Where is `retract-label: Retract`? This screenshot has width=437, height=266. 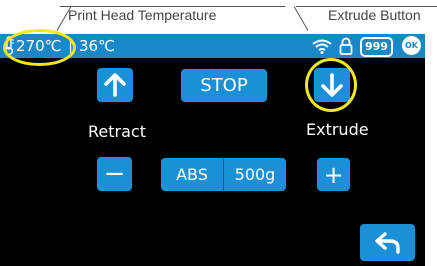 retract-label: Retract is located at coordinates (117, 131).